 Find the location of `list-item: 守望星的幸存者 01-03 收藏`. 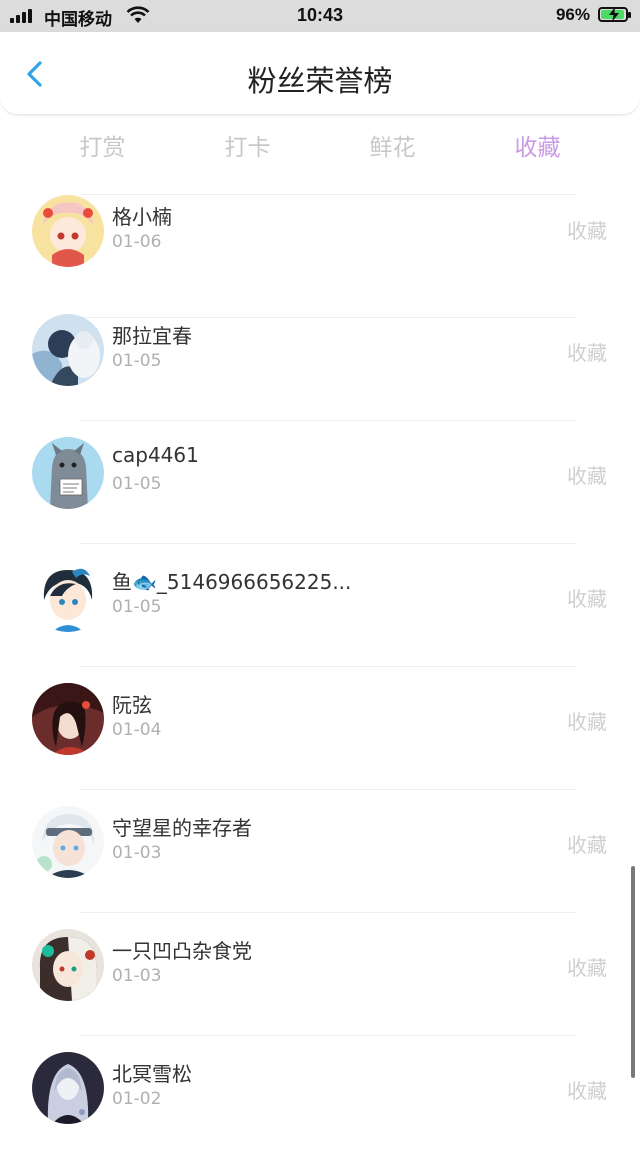

list-item: 守望星的幸存者 01-03 收藏 is located at coordinates (320, 851).